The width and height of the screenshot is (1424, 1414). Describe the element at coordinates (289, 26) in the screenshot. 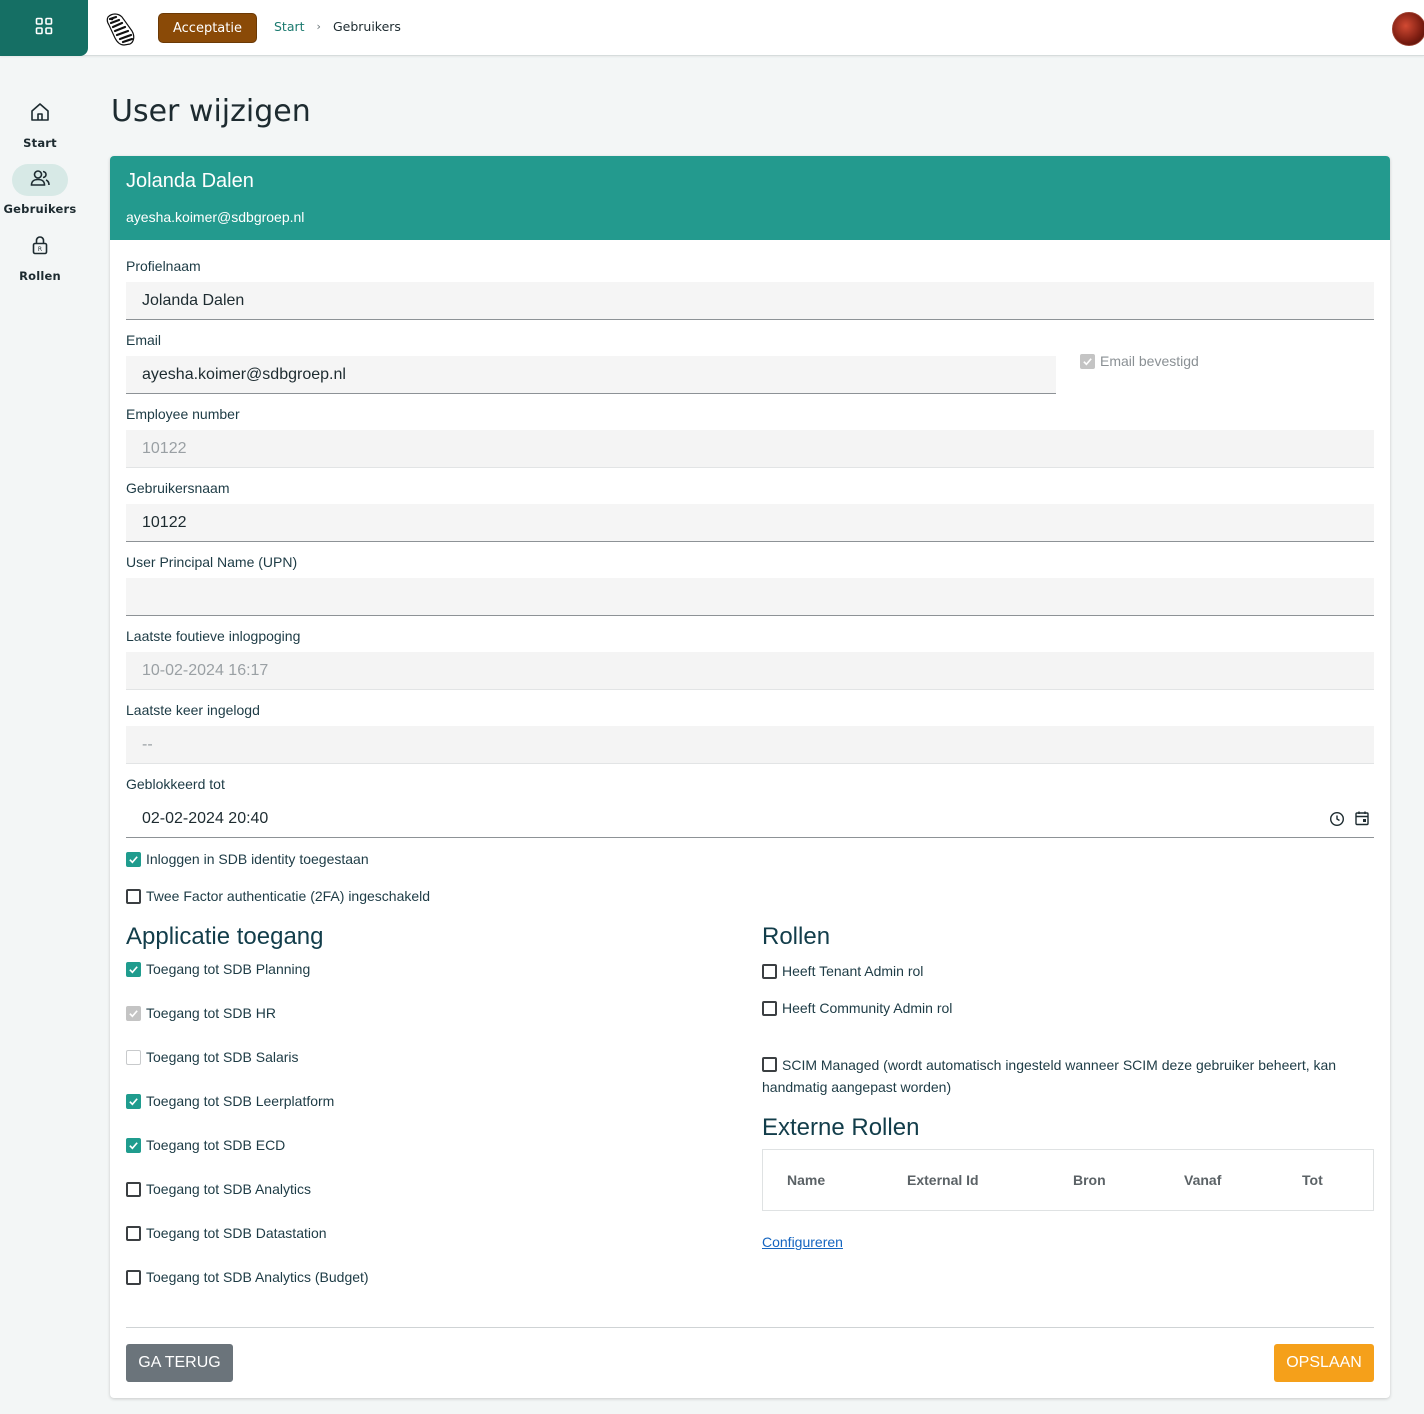

I see `breadcrumb-start-link: Start` at that location.